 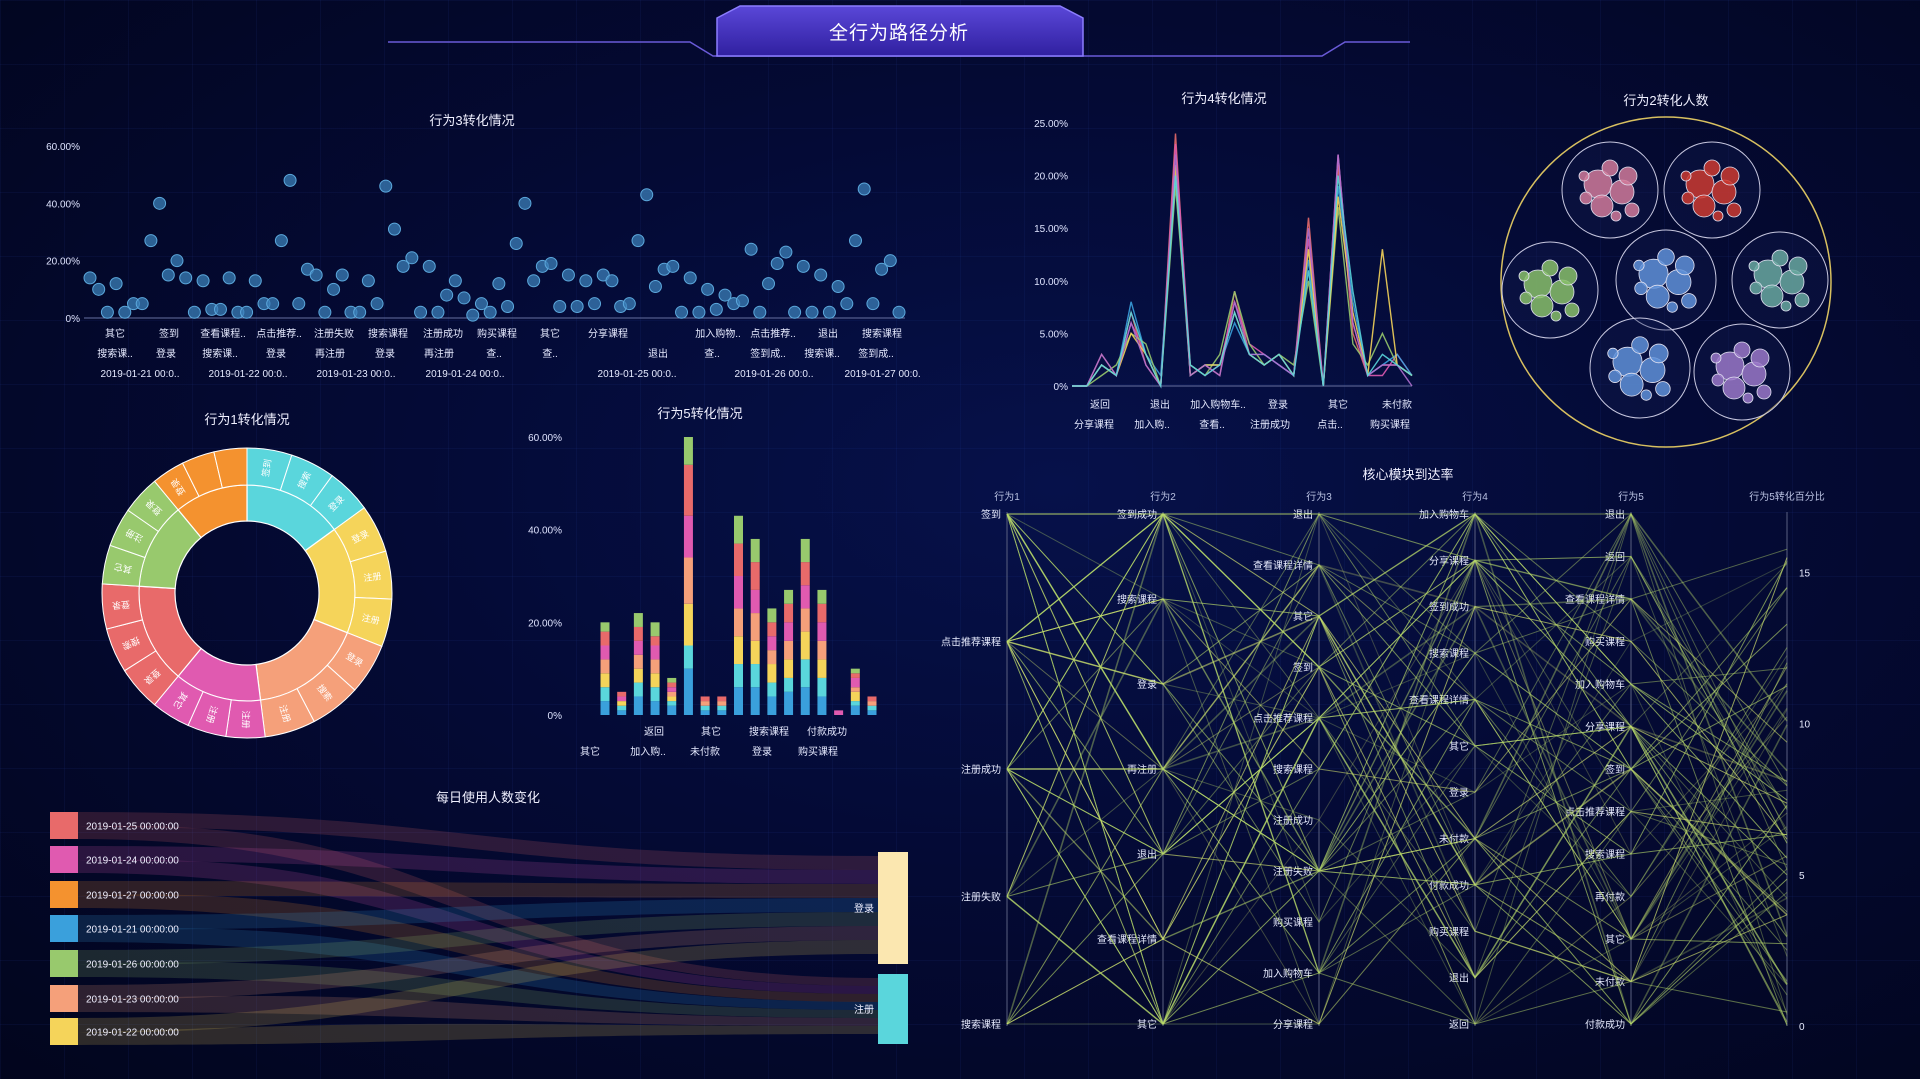 I want to click on x-tick-label: 返回, so click(x=654, y=732).